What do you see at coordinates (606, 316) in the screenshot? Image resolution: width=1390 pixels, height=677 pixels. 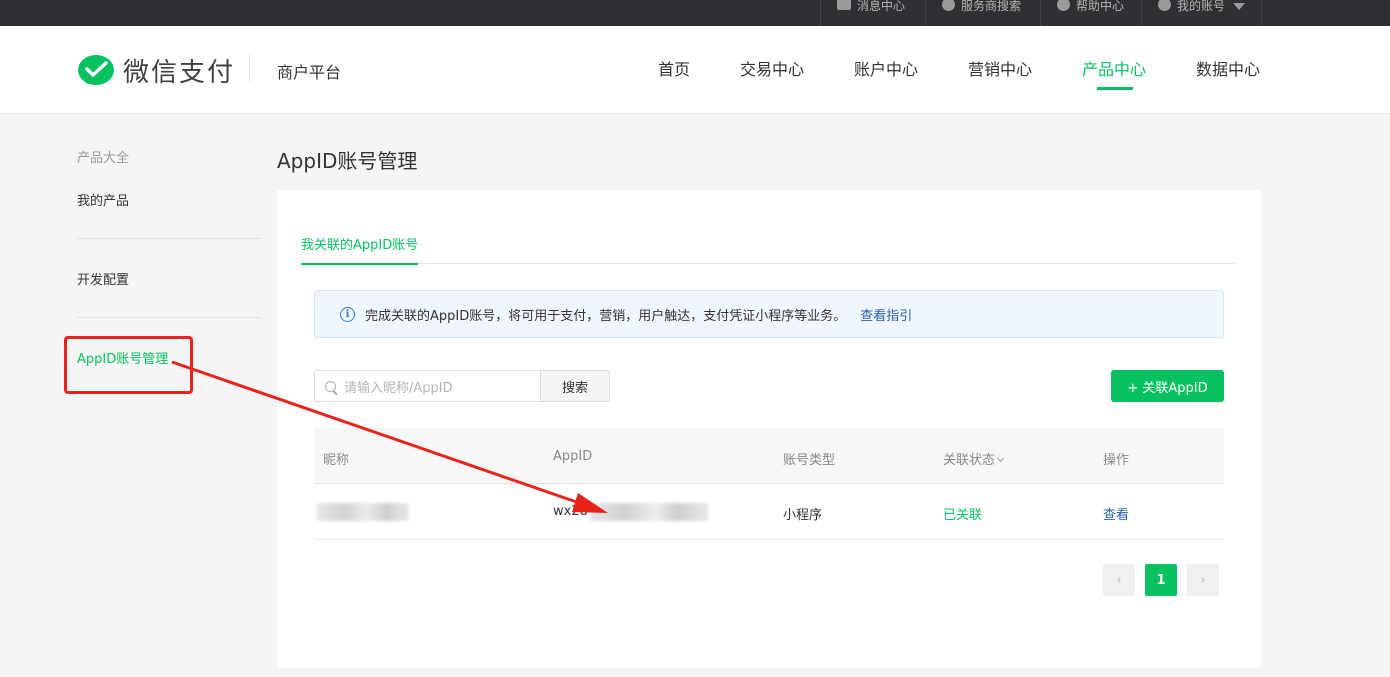 I see `notice-text: 完成关联的AppID账号，将可用于支付，营销，用户触达，支付凭证小程序等业务。` at bounding box center [606, 316].